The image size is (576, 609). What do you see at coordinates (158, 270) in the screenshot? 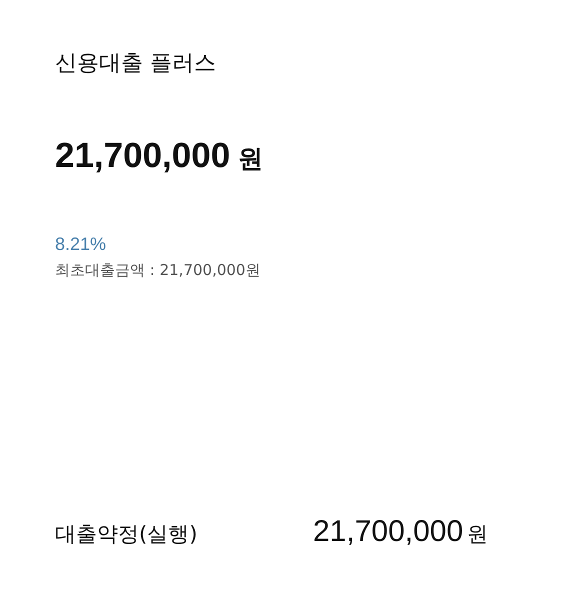
I see `initial-loan-amount: 최초대출금액 : 21,700,000원` at bounding box center [158, 270].